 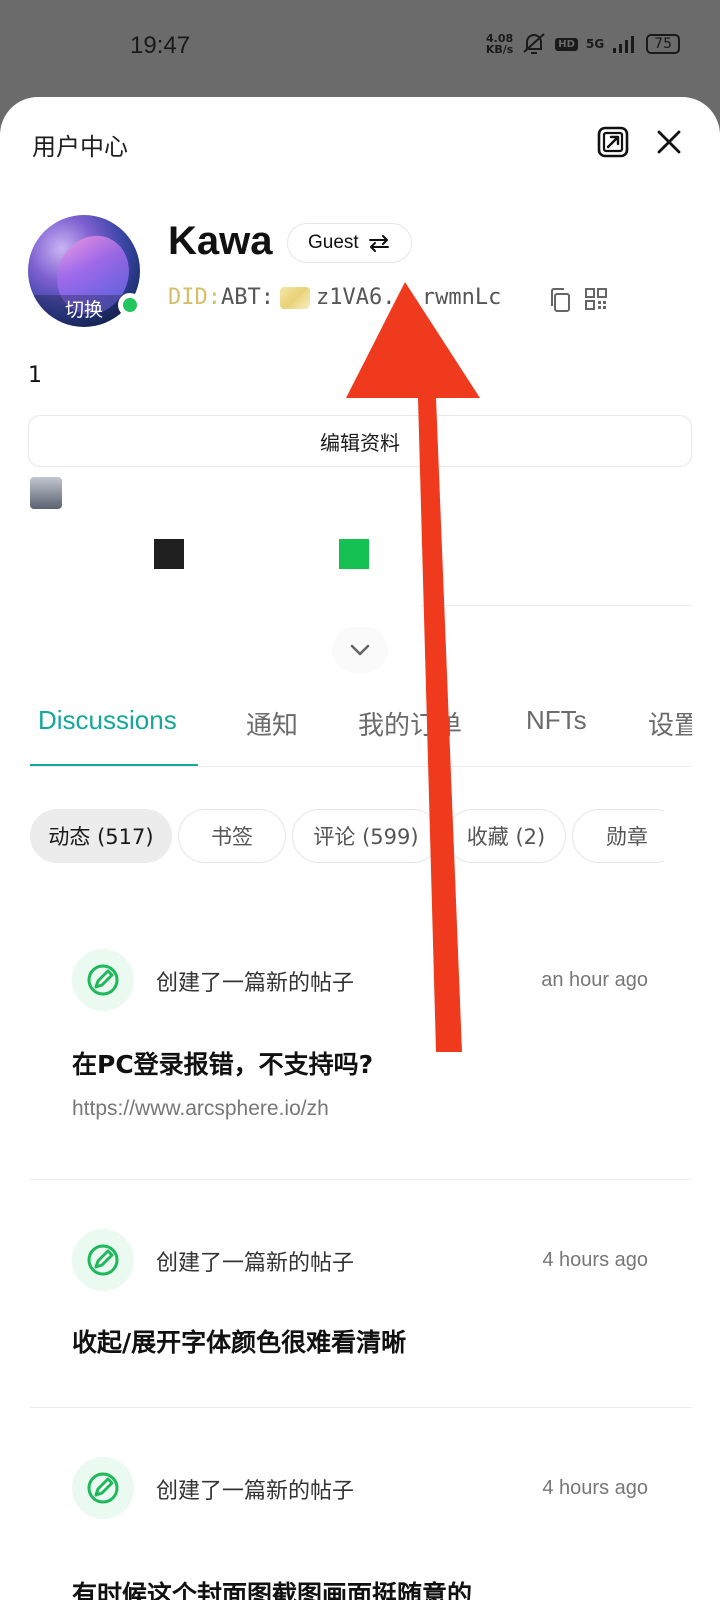 What do you see at coordinates (595, 44) in the screenshot?
I see `network-type: 5G` at bounding box center [595, 44].